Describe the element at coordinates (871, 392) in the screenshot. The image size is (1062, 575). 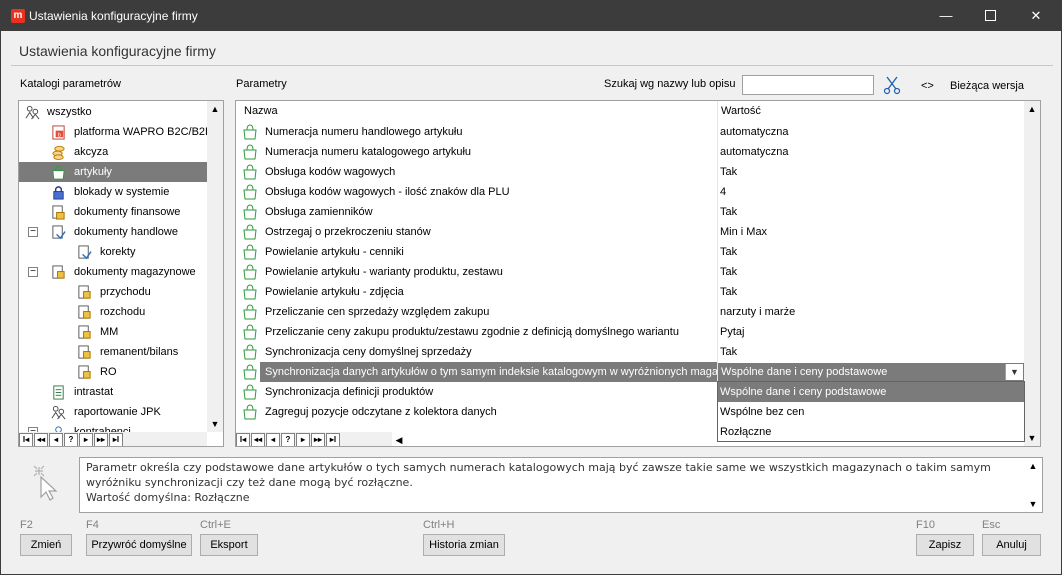
I see `dropdown-option: Wspólne dane i ceny podstawowe` at that location.